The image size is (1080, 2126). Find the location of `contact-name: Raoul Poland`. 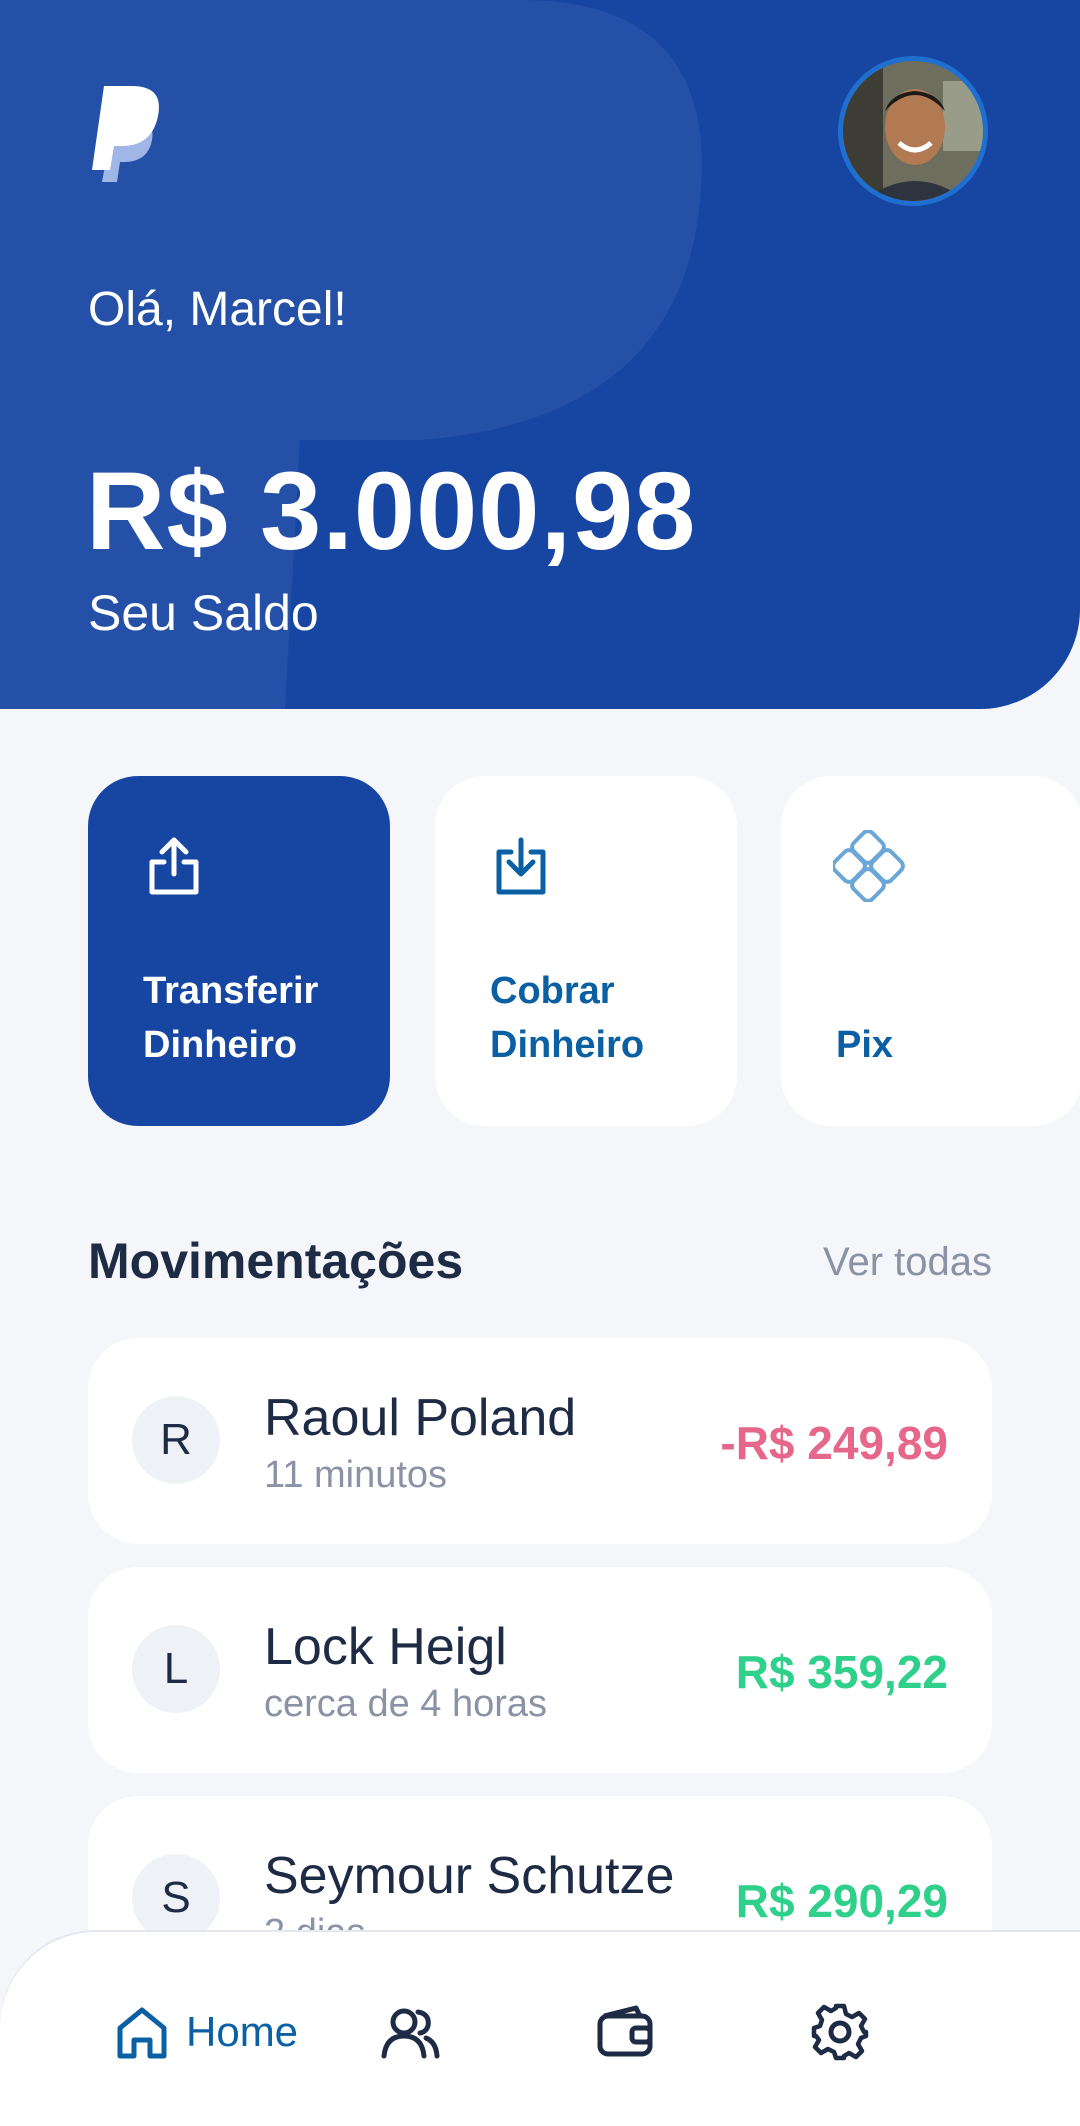

contact-name: Raoul Poland is located at coordinates (420, 1418).